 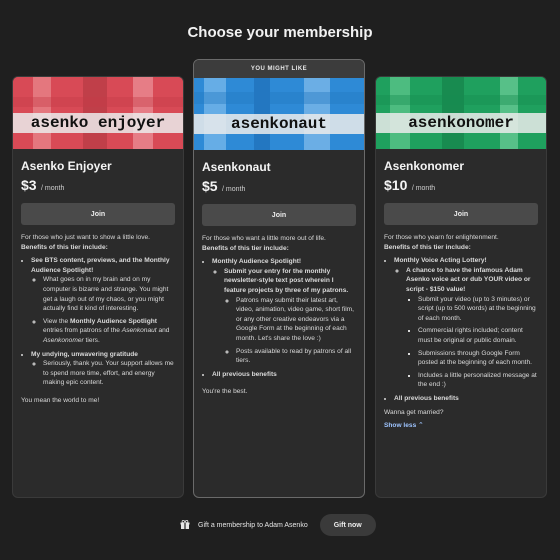 What do you see at coordinates (225, 392) in the screenshot?
I see `tier-closing: You're the best.` at bounding box center [225, 392].